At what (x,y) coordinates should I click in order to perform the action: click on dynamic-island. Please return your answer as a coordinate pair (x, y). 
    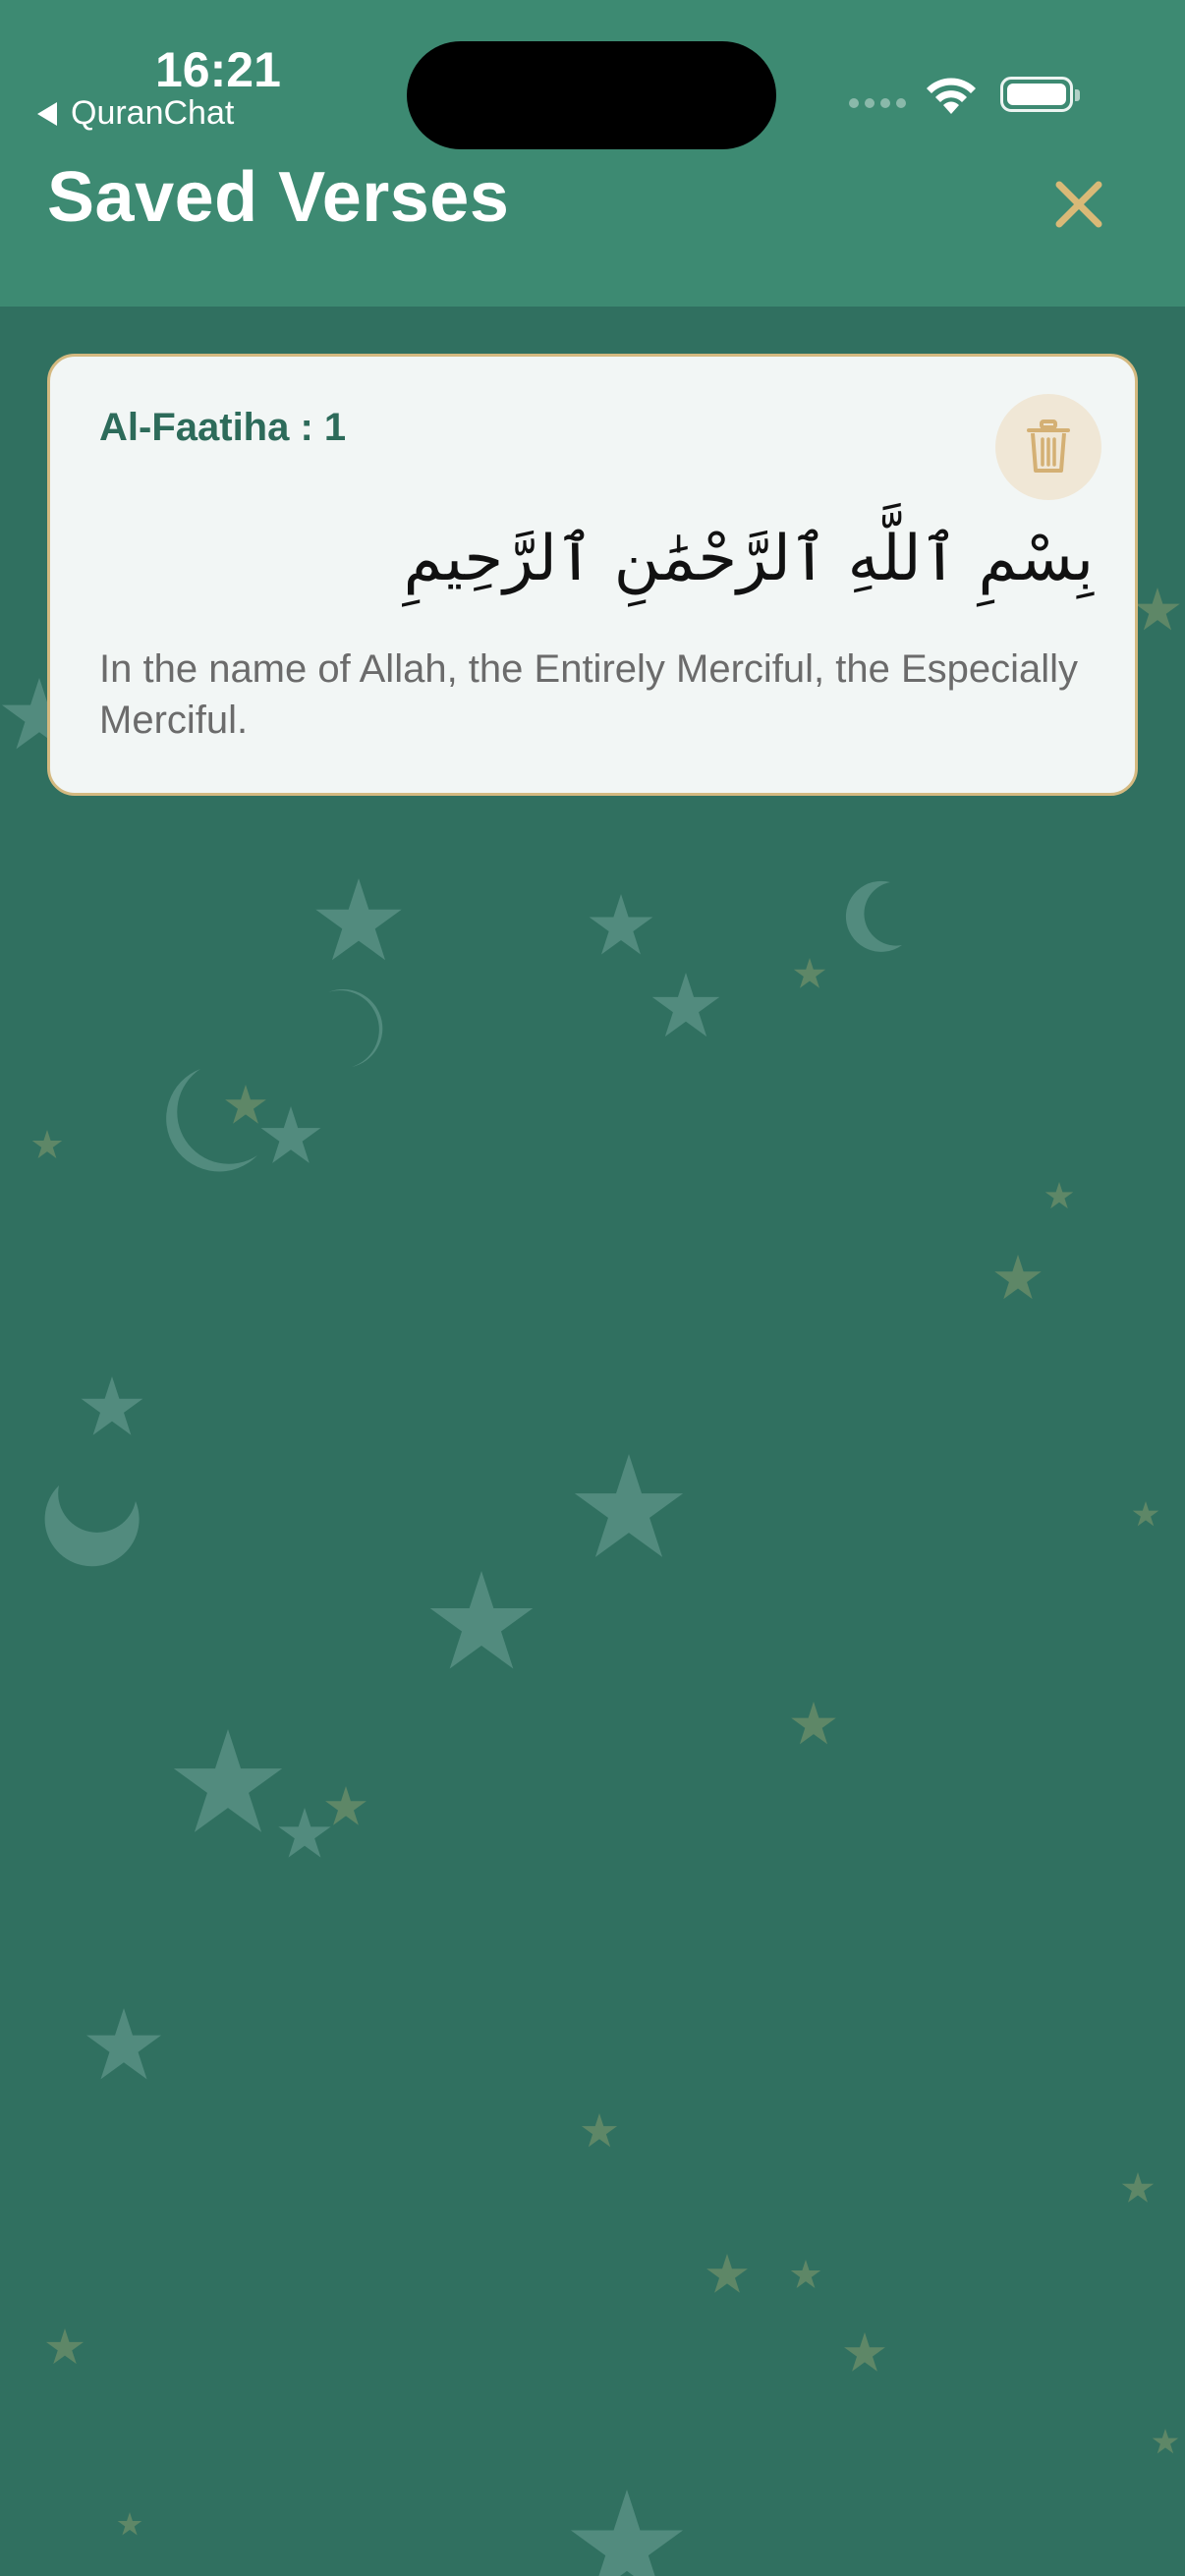
    Looking at the image, I should click on (592, 95).